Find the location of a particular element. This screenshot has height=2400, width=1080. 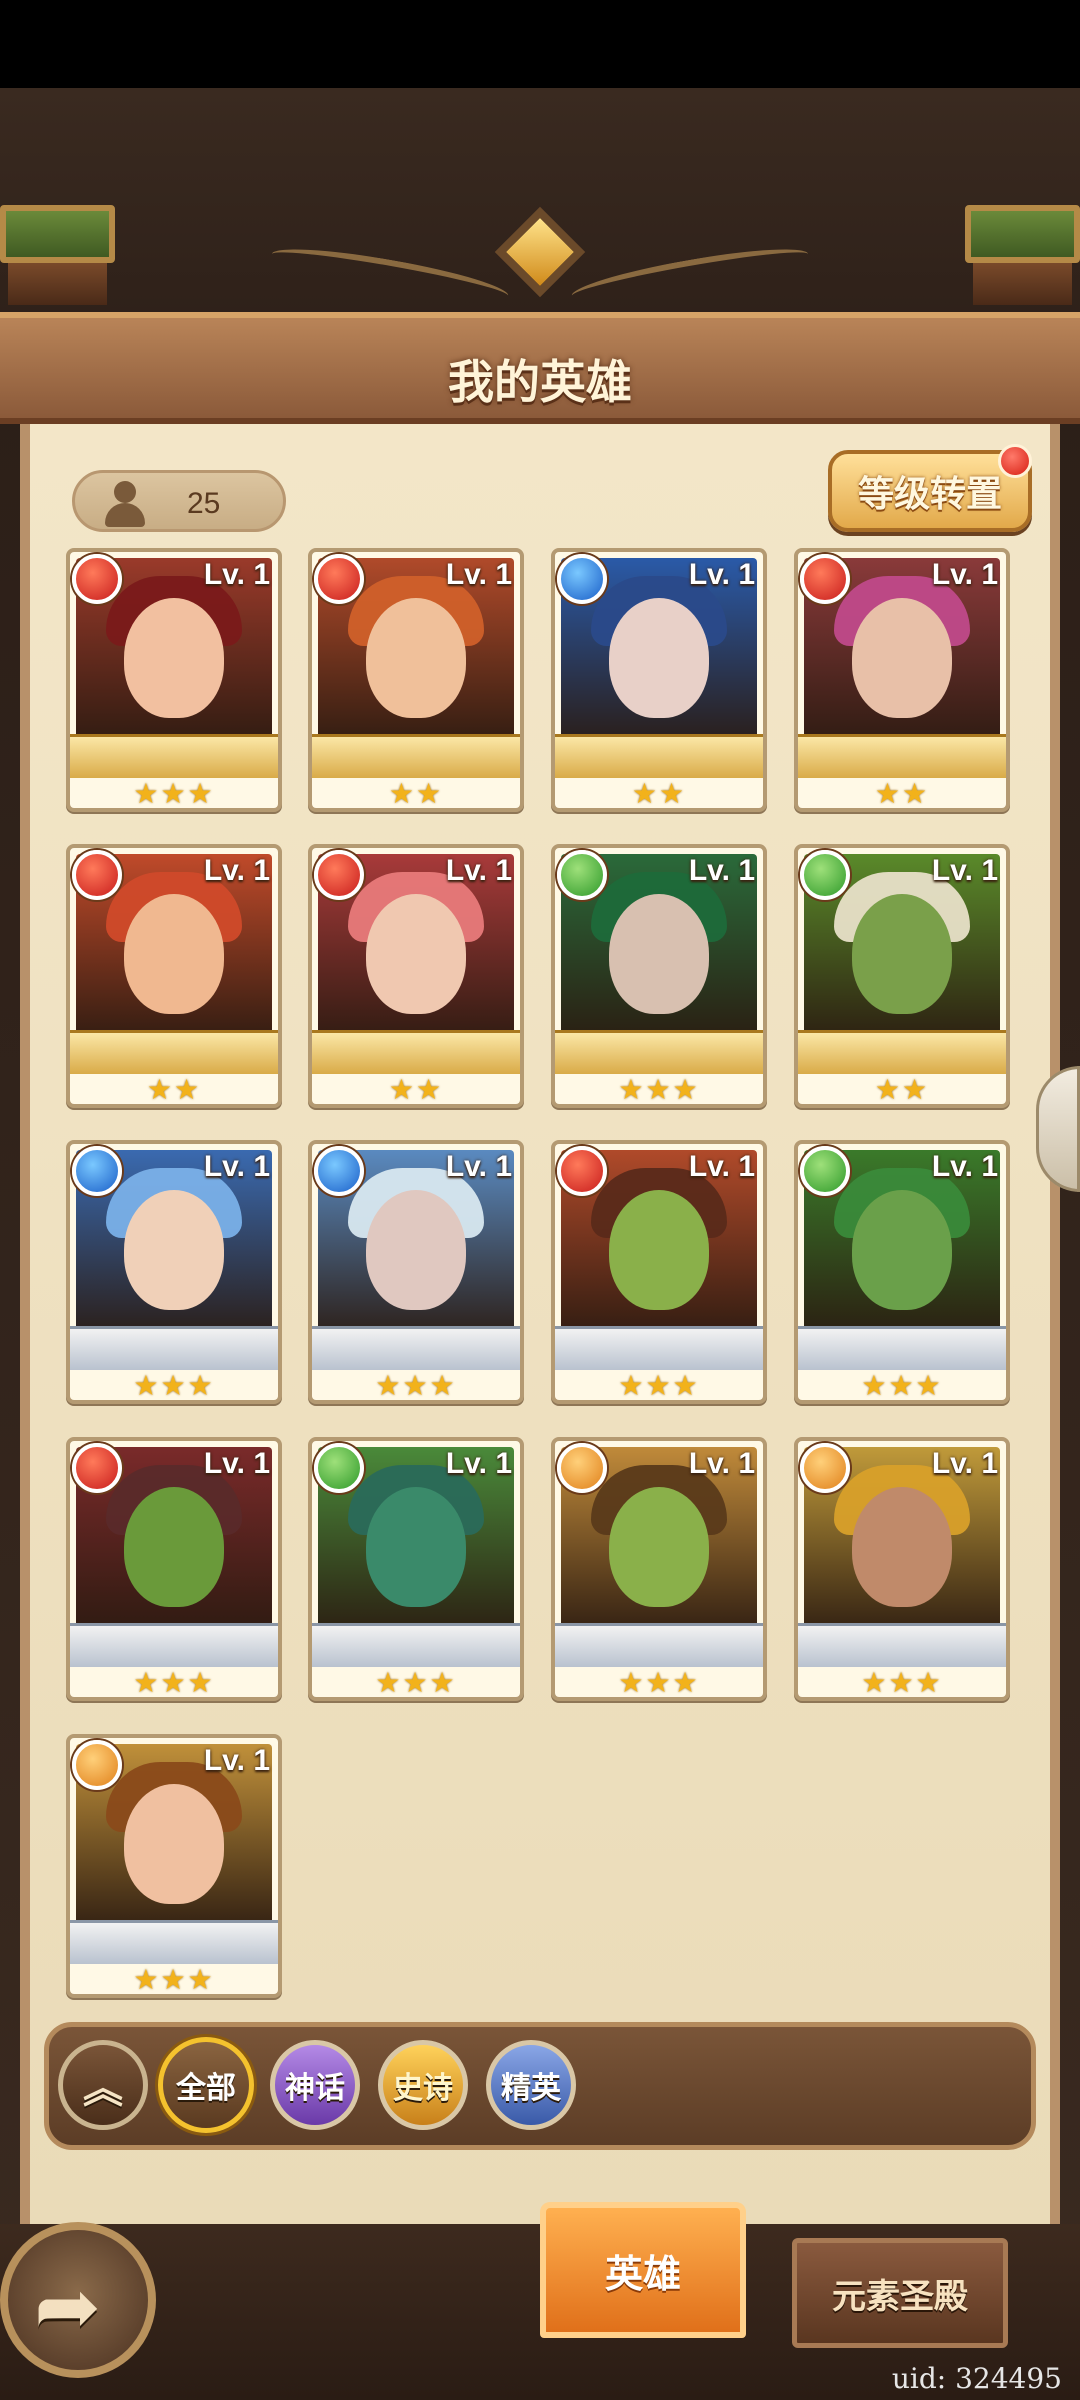

tab-heroes: 英雄 is located at coordinates (643, 2270).